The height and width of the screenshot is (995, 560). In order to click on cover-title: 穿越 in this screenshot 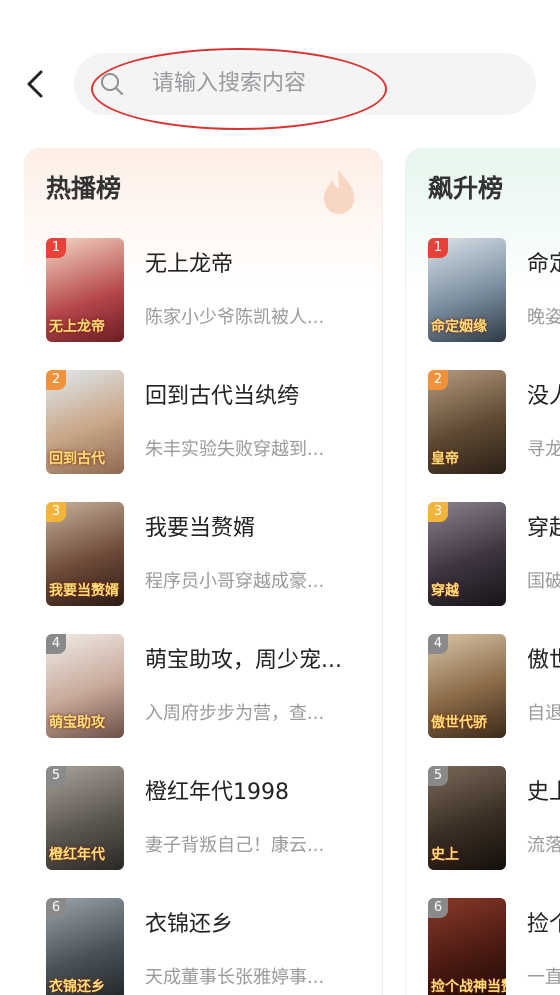, I will do `click(445, 591)`.